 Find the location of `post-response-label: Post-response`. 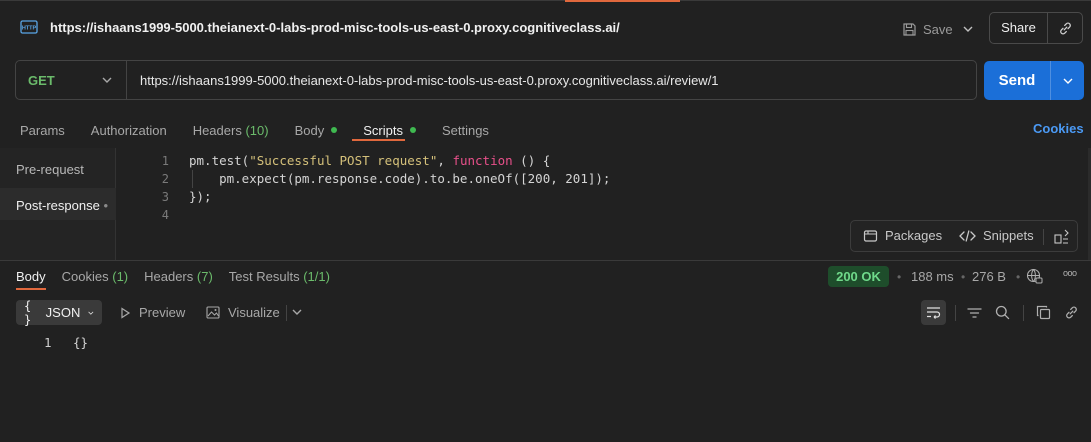

post-response-label: Post-response is located at coordinates (58, 205).